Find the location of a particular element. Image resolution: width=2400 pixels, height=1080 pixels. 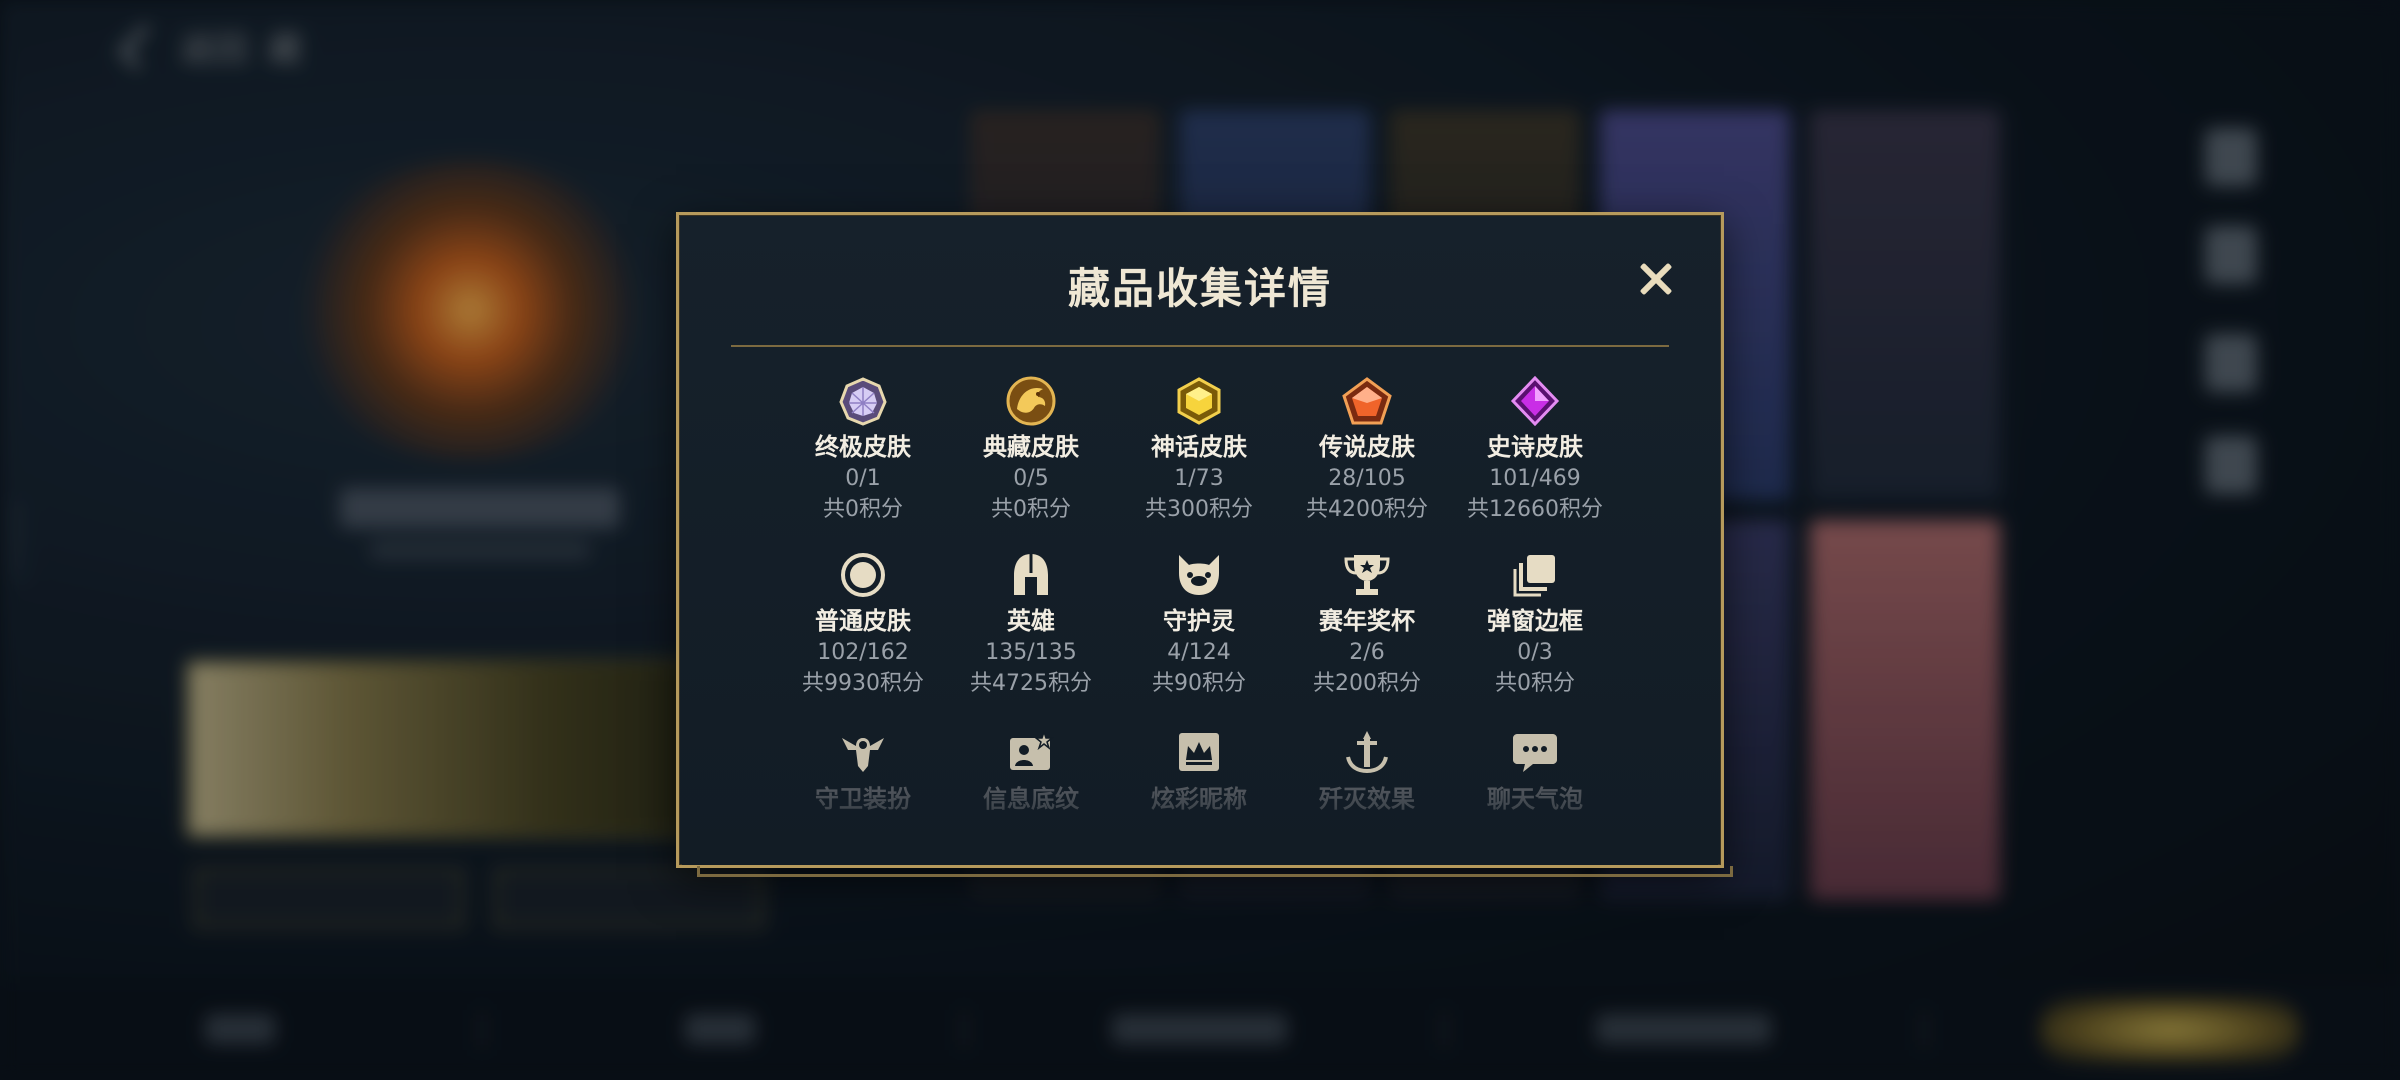

season-trophy-icon is located at coordinates (1367, 575).